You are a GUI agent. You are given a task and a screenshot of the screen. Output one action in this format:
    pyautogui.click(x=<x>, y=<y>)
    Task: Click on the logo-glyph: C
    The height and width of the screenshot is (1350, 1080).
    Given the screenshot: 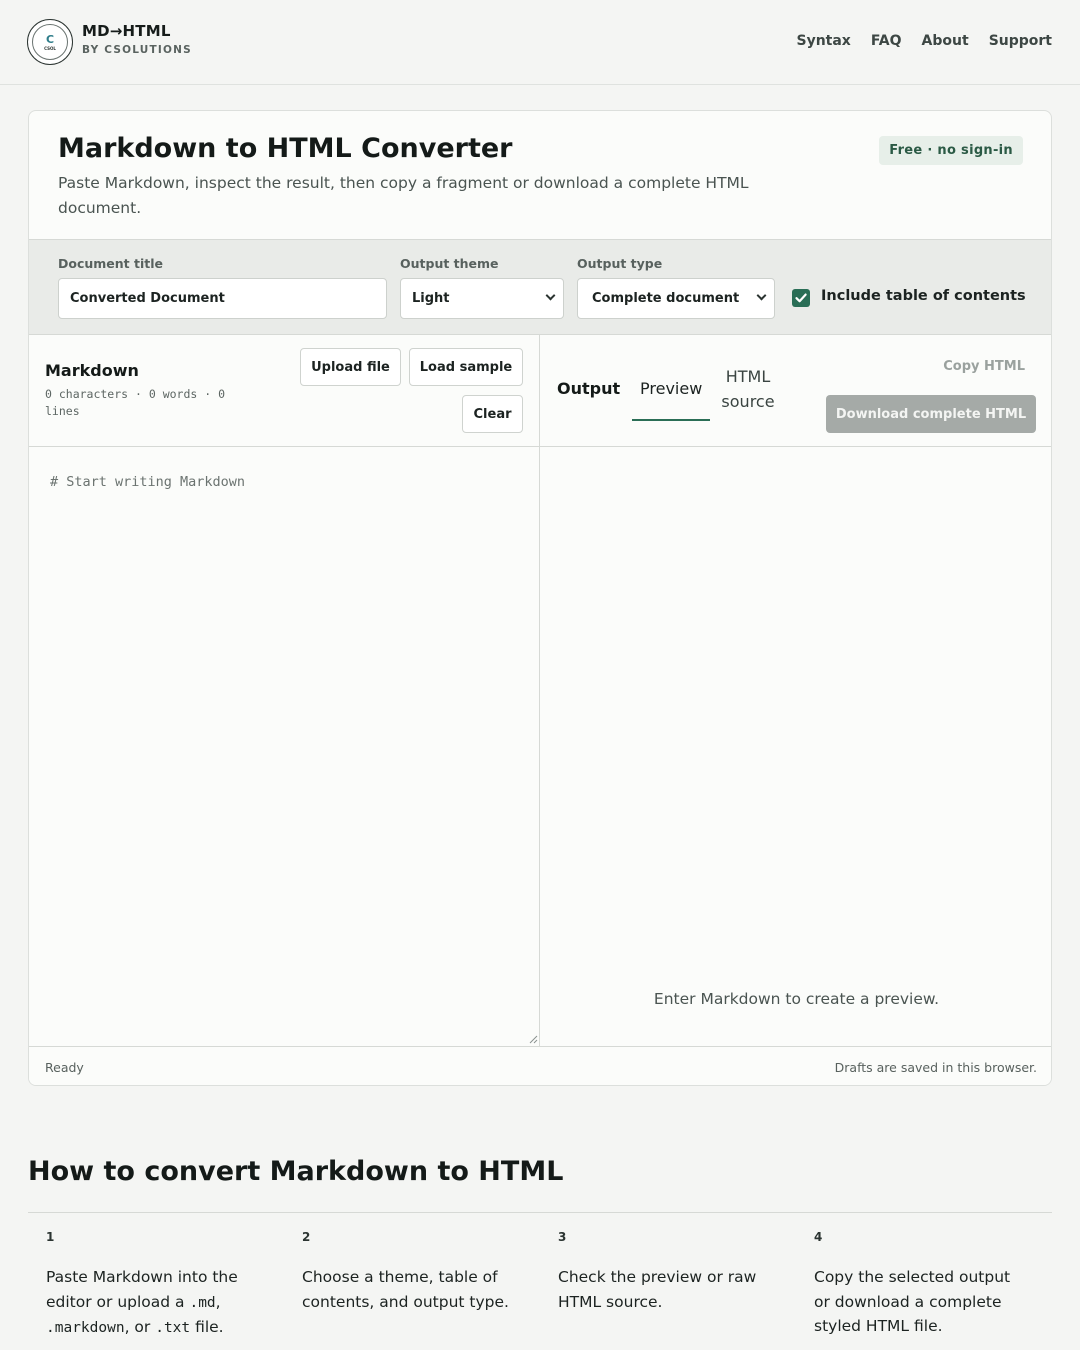 What is the action you would take?
    pyautogui.click(x=50, y=39)
    